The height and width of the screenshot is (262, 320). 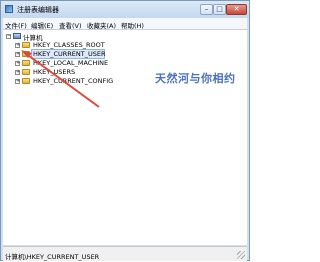 I want to click on red-arrow-annotation, so click(x=60, y=79).